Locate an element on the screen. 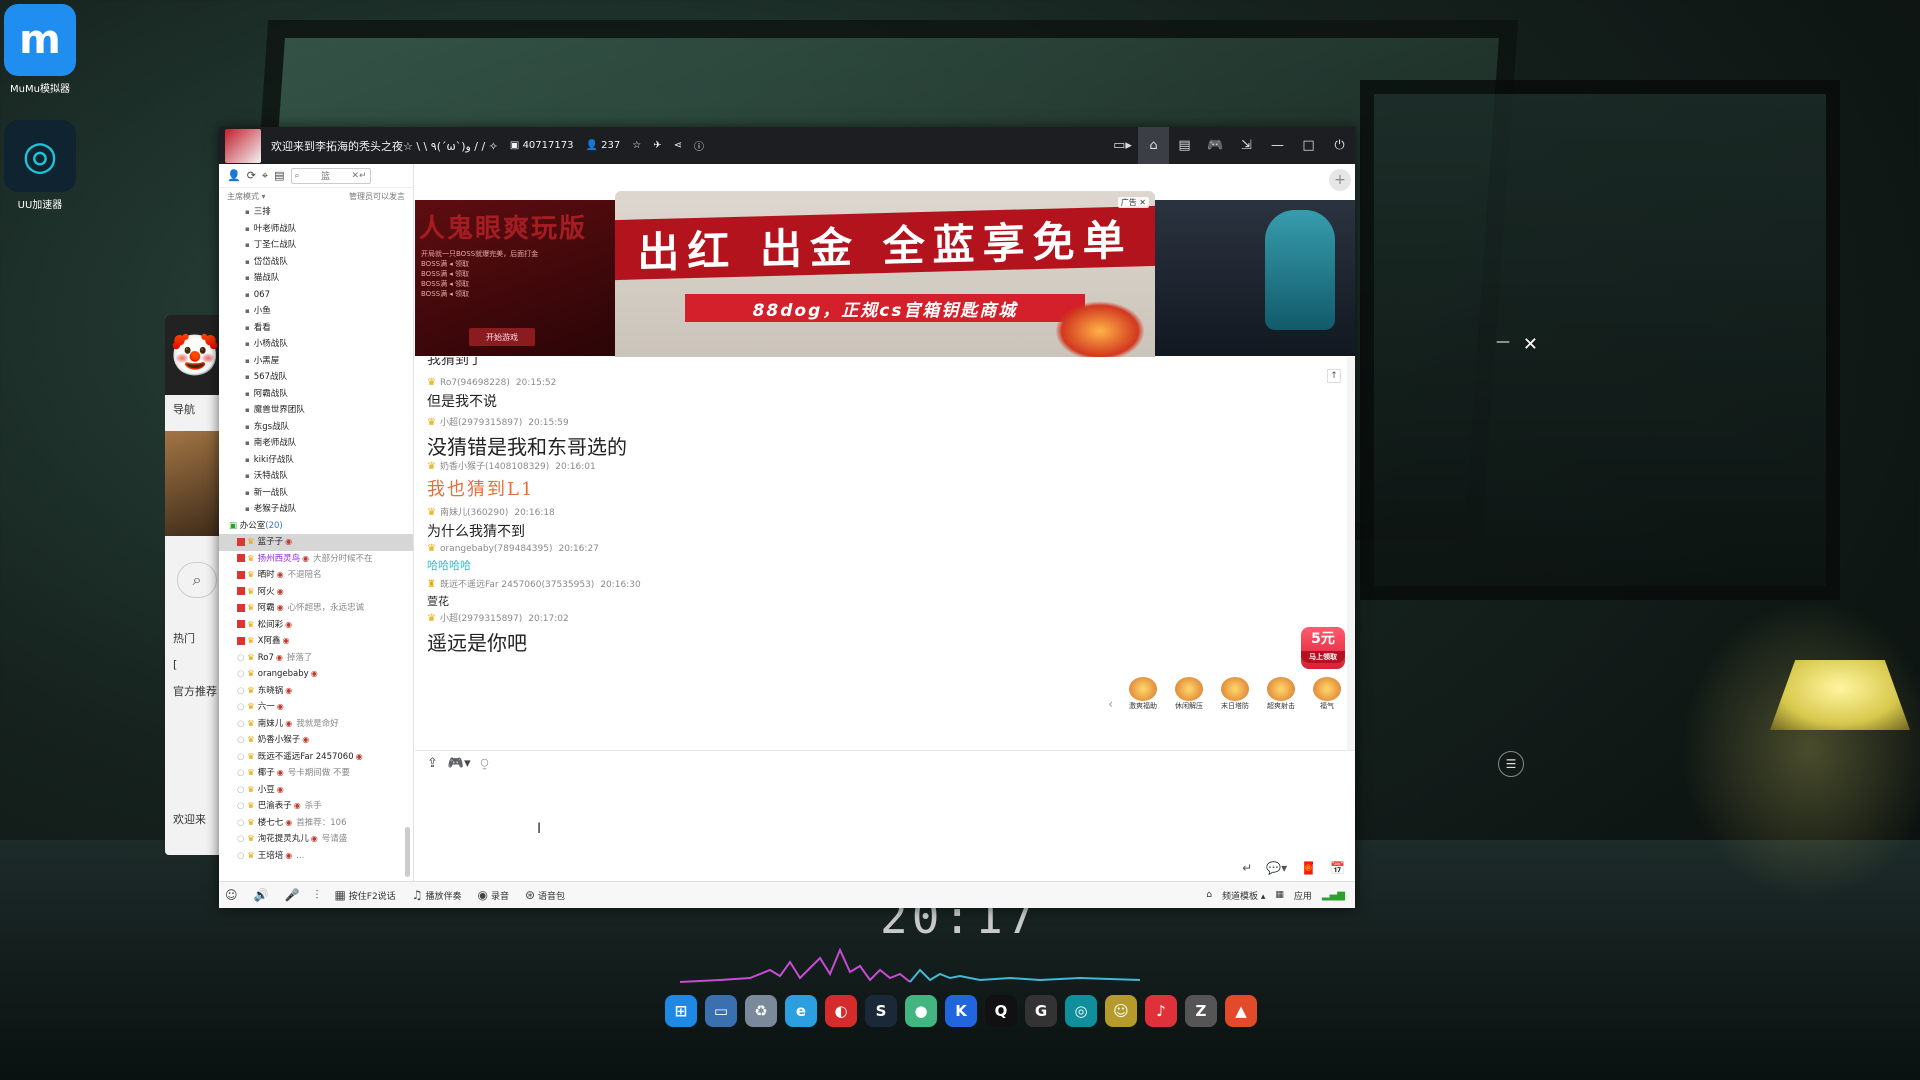 The image size is (1920, 1080). coupon-badge: 5元 马上领取 is located at coordinates (1323, 648).